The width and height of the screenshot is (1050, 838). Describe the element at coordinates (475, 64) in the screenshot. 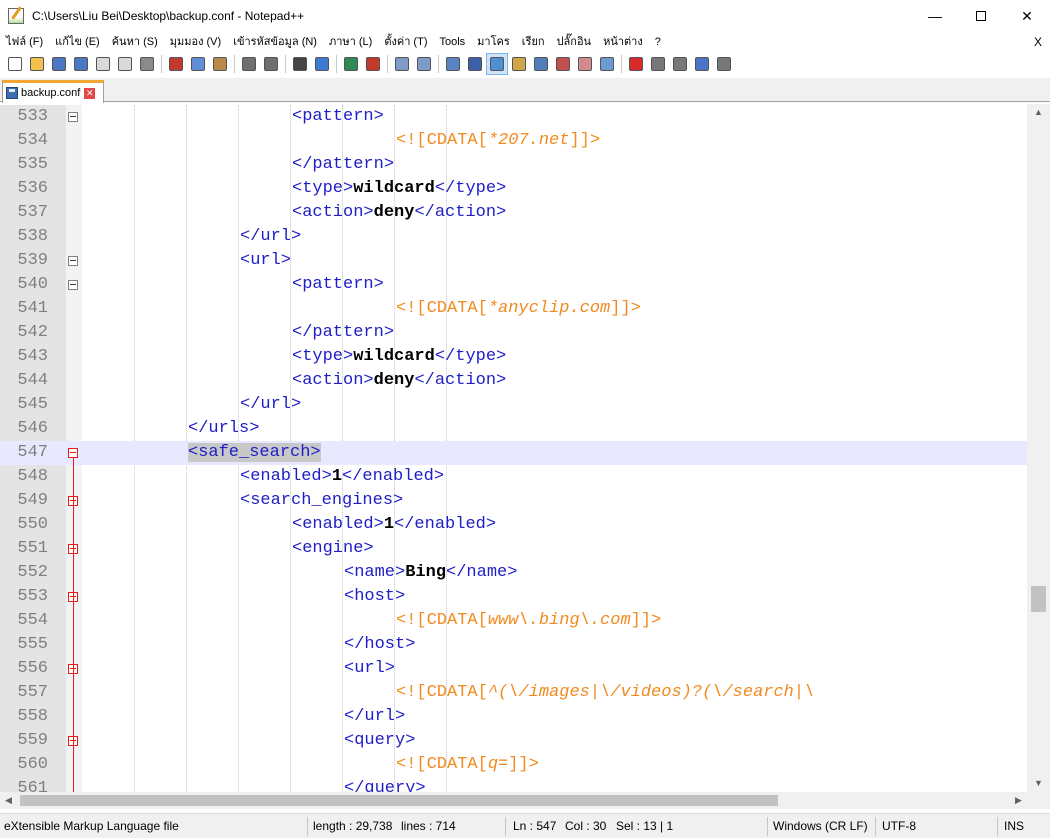

I see `show-all-chars-button` at that location.